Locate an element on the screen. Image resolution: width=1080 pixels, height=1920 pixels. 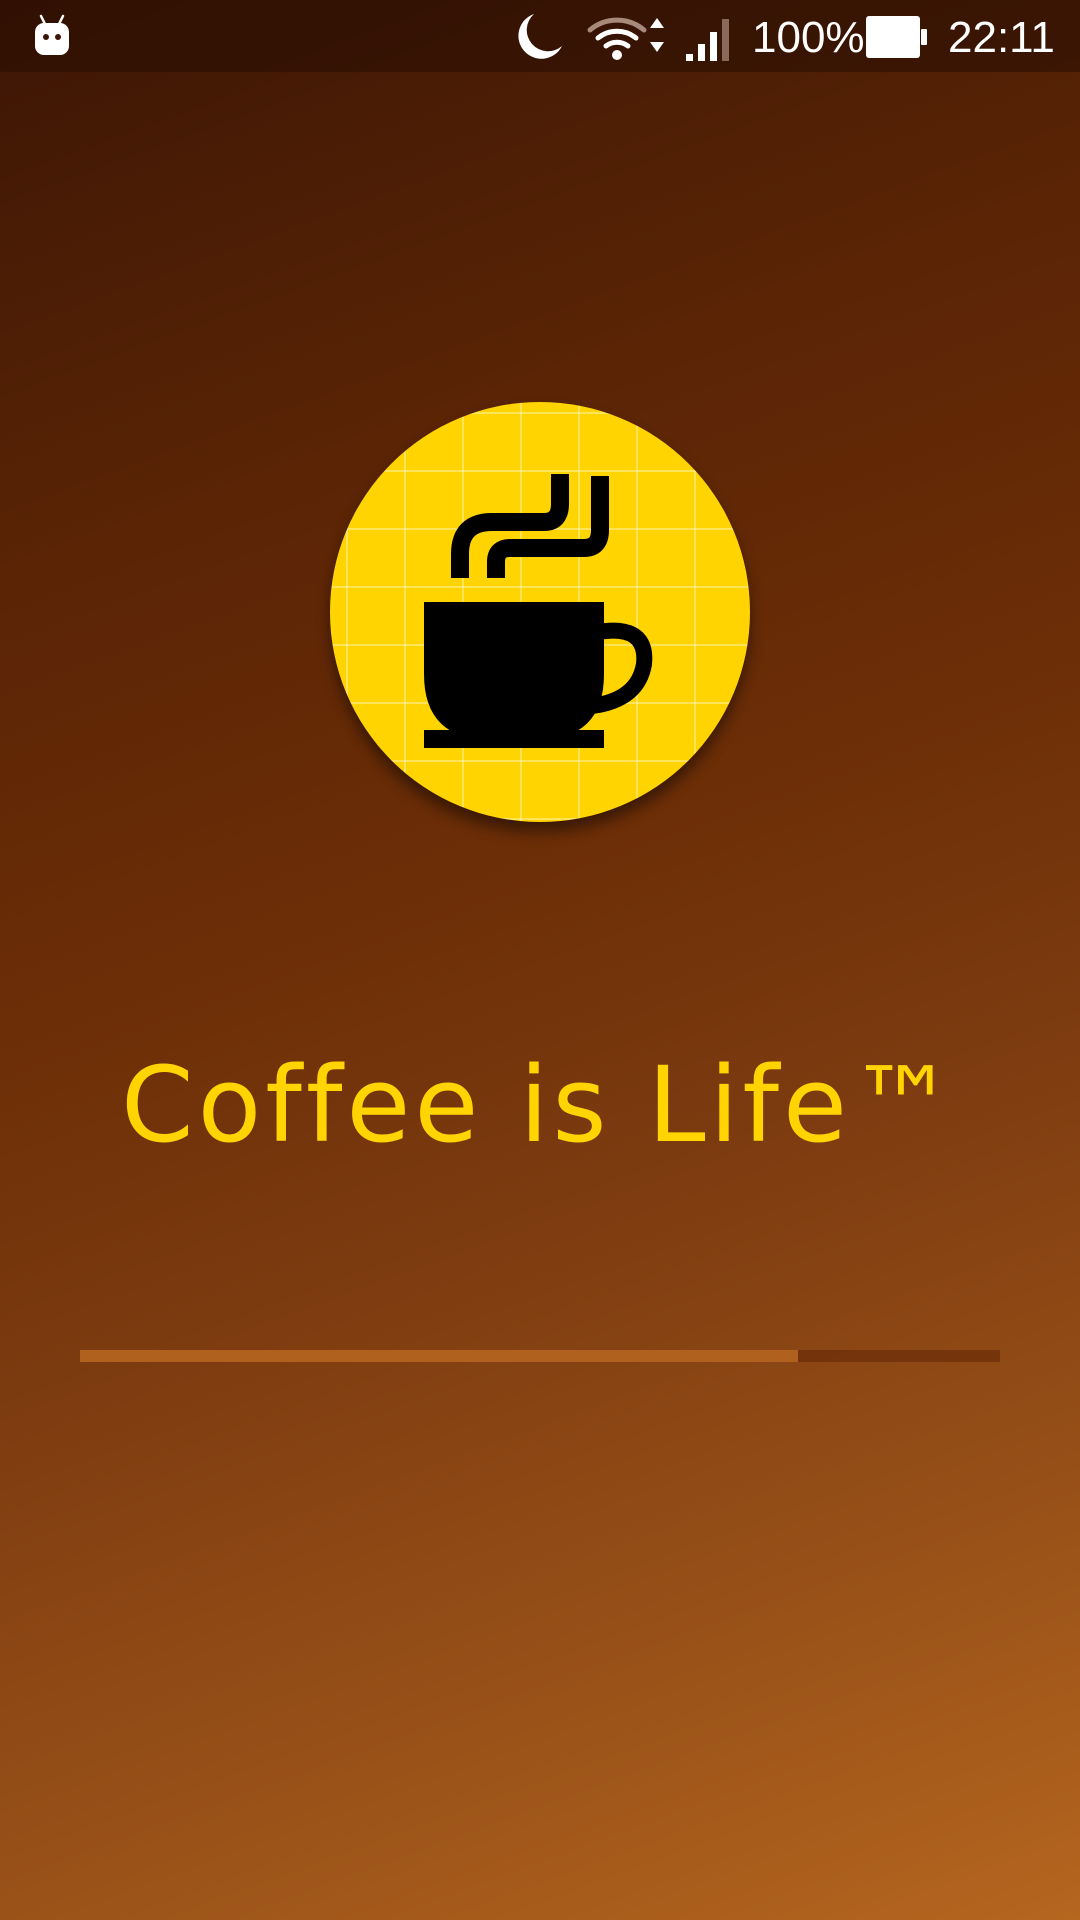
battery-percentage: 100% is located at coordinates (808, 37).